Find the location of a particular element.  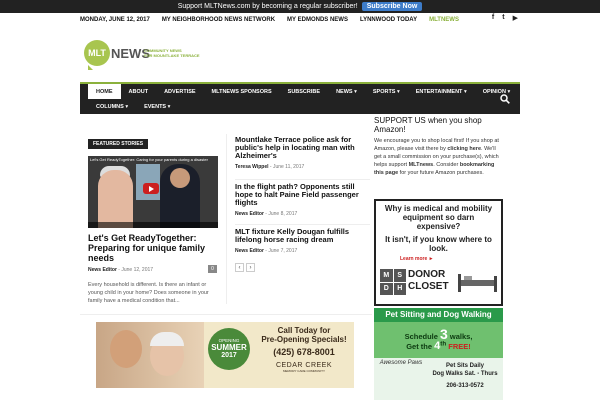

amazon-text-part: for your future Amazon purchases. is located at coordinates (441, 173).